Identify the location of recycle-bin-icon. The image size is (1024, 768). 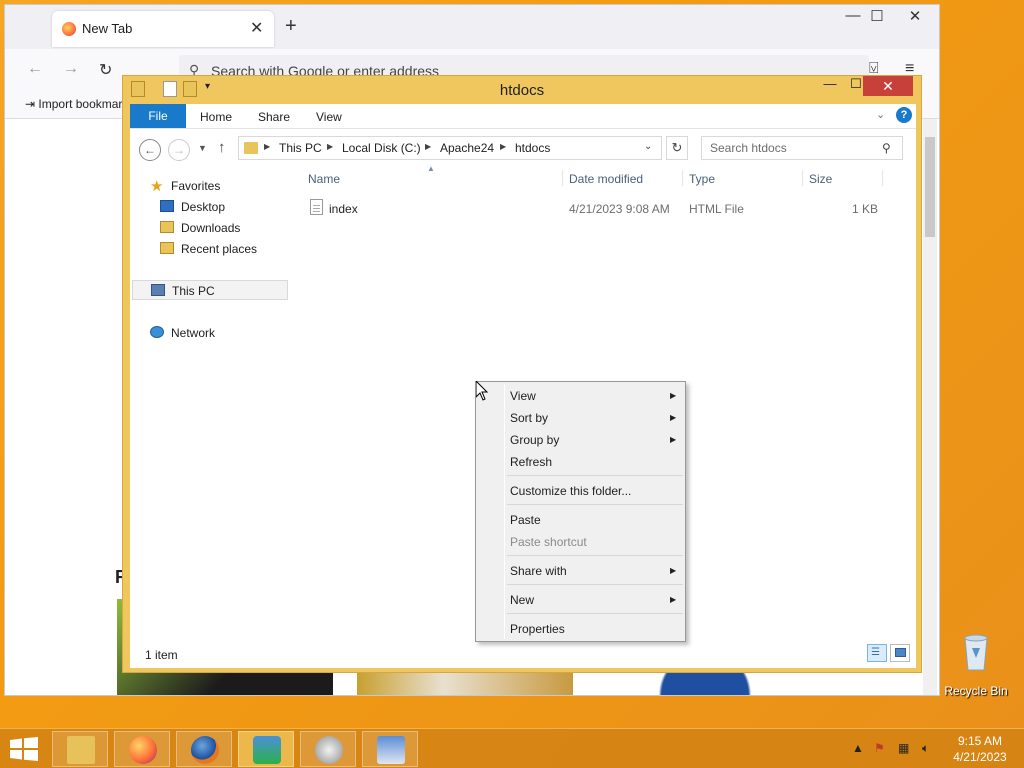
(976, 652).